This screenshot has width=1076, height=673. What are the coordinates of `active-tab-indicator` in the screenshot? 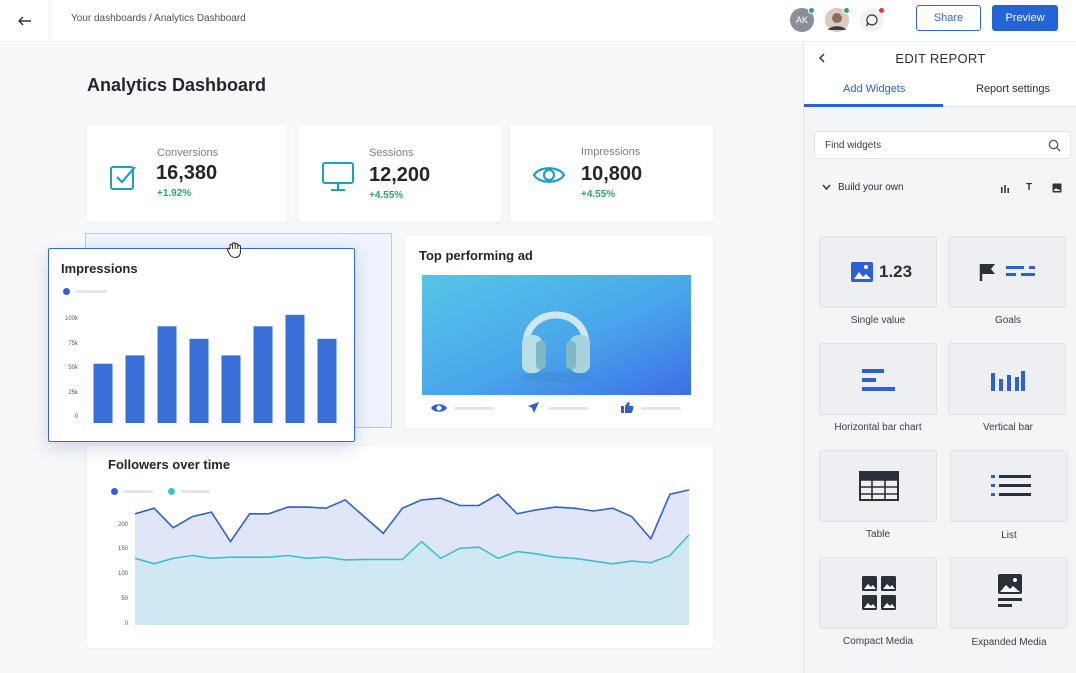 It's located at (873, 105).